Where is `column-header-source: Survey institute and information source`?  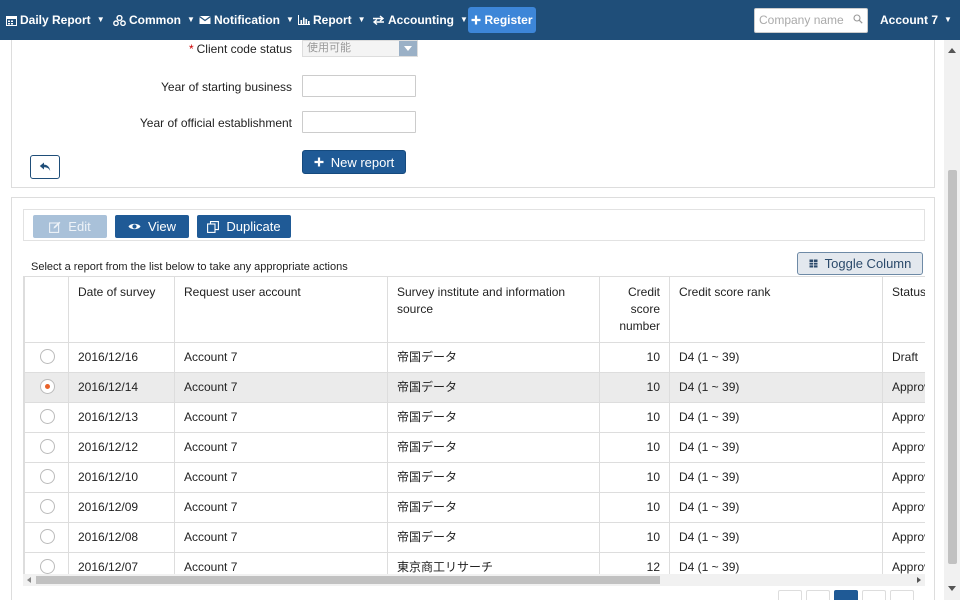 column-header-source: Survey institute and information source is located at coordinates (493, 309).